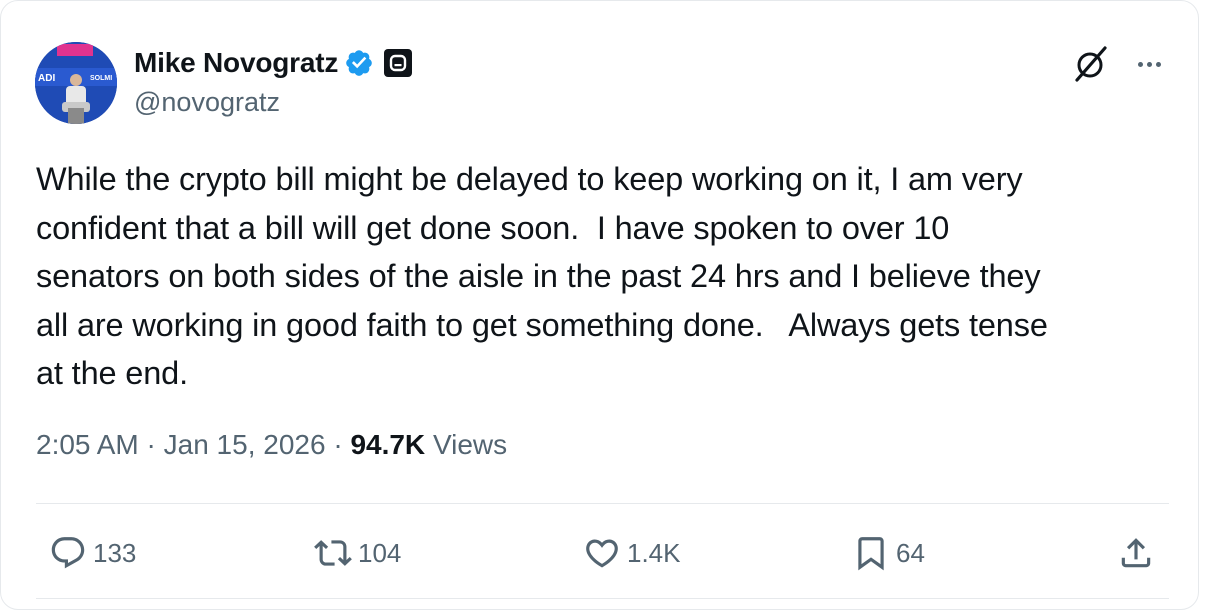 Image resolution: width=1211 pixels, height=610 pixels. I want to click on views-count: 94.7K, so click(388, 444).